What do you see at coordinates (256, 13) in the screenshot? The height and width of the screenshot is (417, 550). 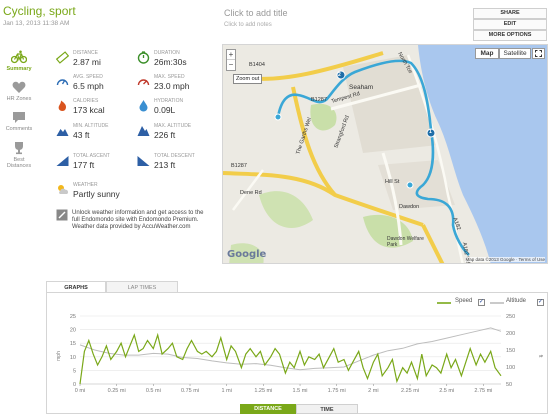 I see `add-title-field: Click to add title` at bounding box center [256, 13].